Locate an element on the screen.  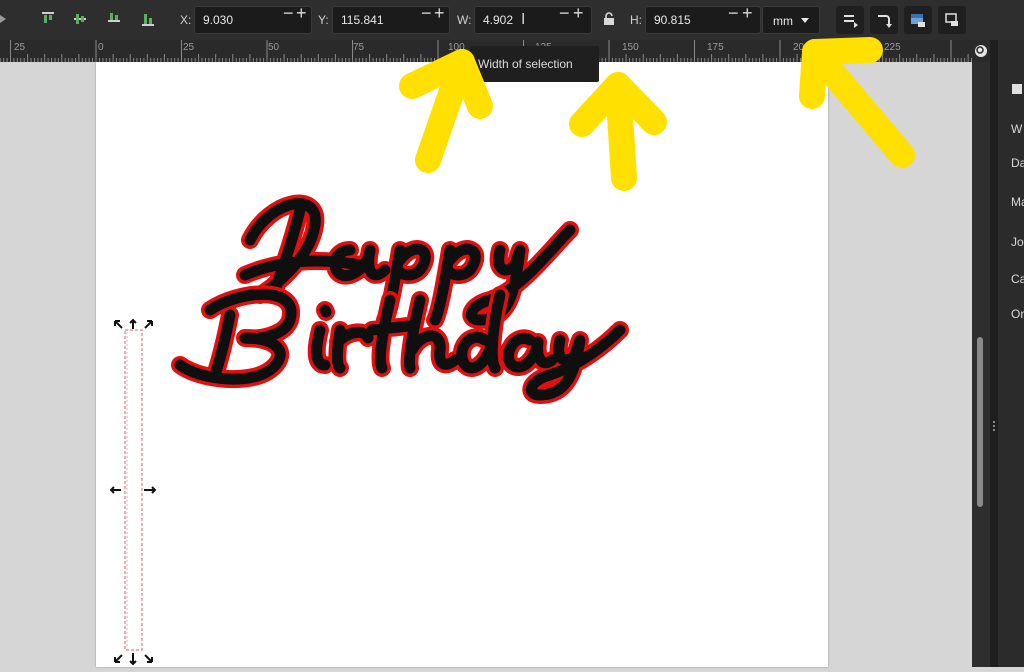
annotation-overlay is located at coordinates (657, 114).